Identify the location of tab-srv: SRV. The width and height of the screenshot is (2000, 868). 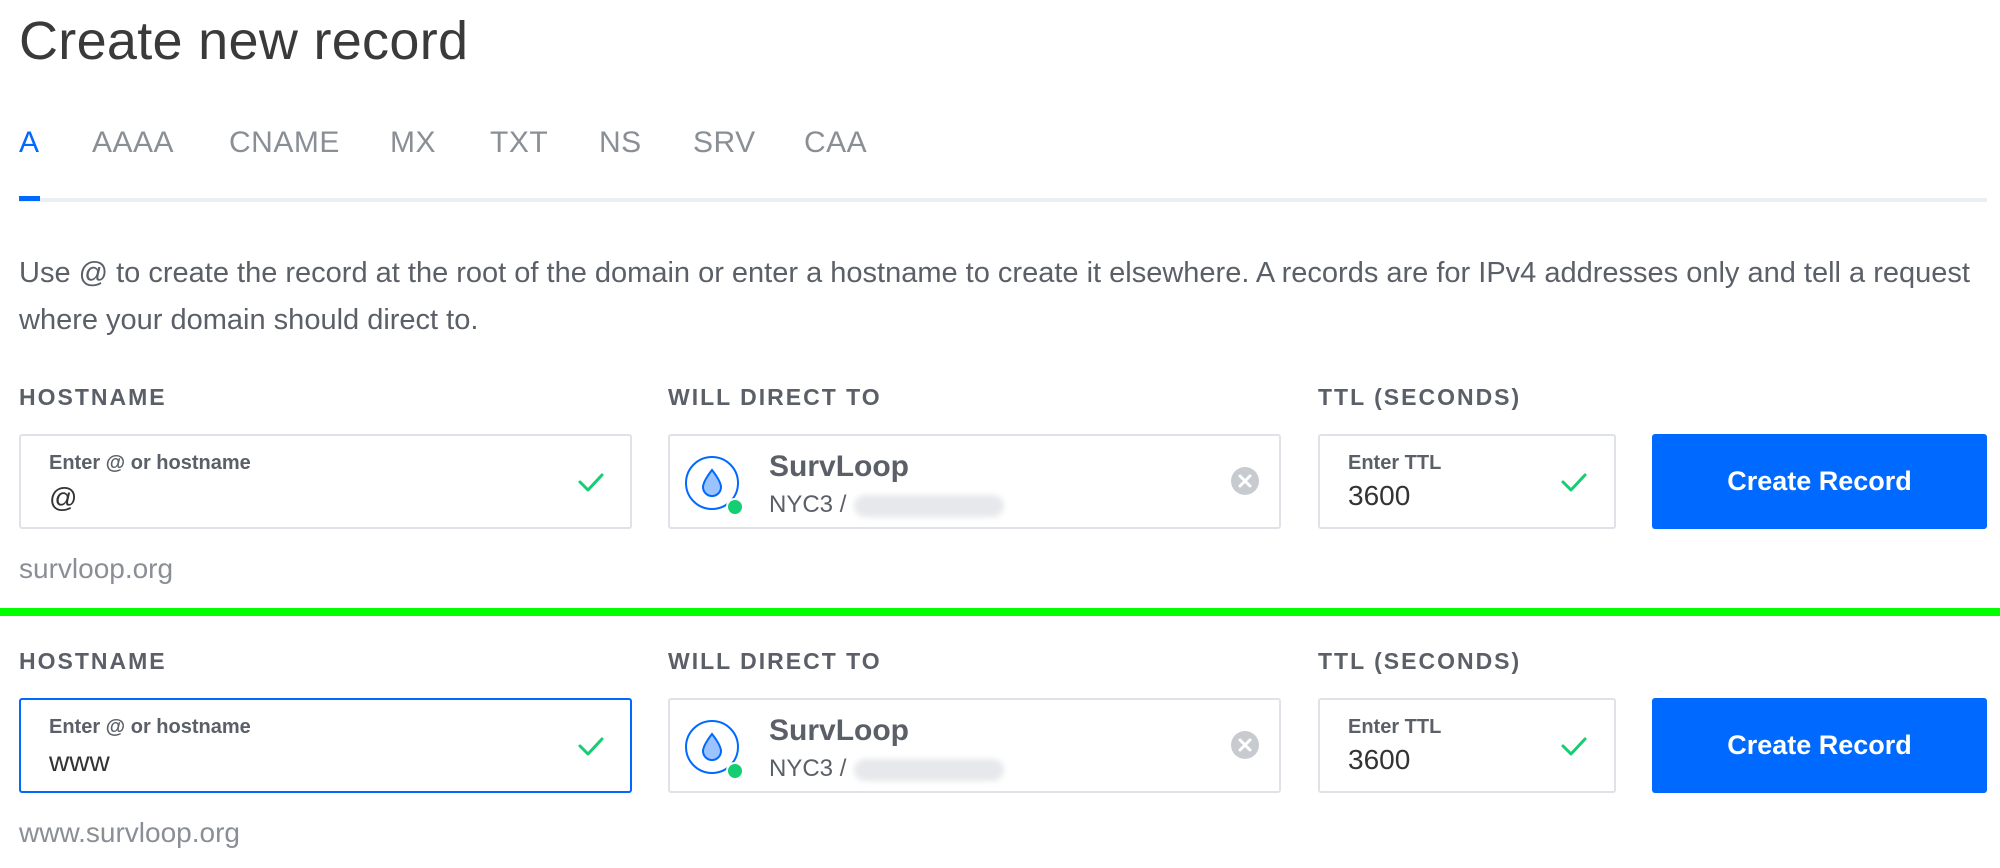
(724, 143).